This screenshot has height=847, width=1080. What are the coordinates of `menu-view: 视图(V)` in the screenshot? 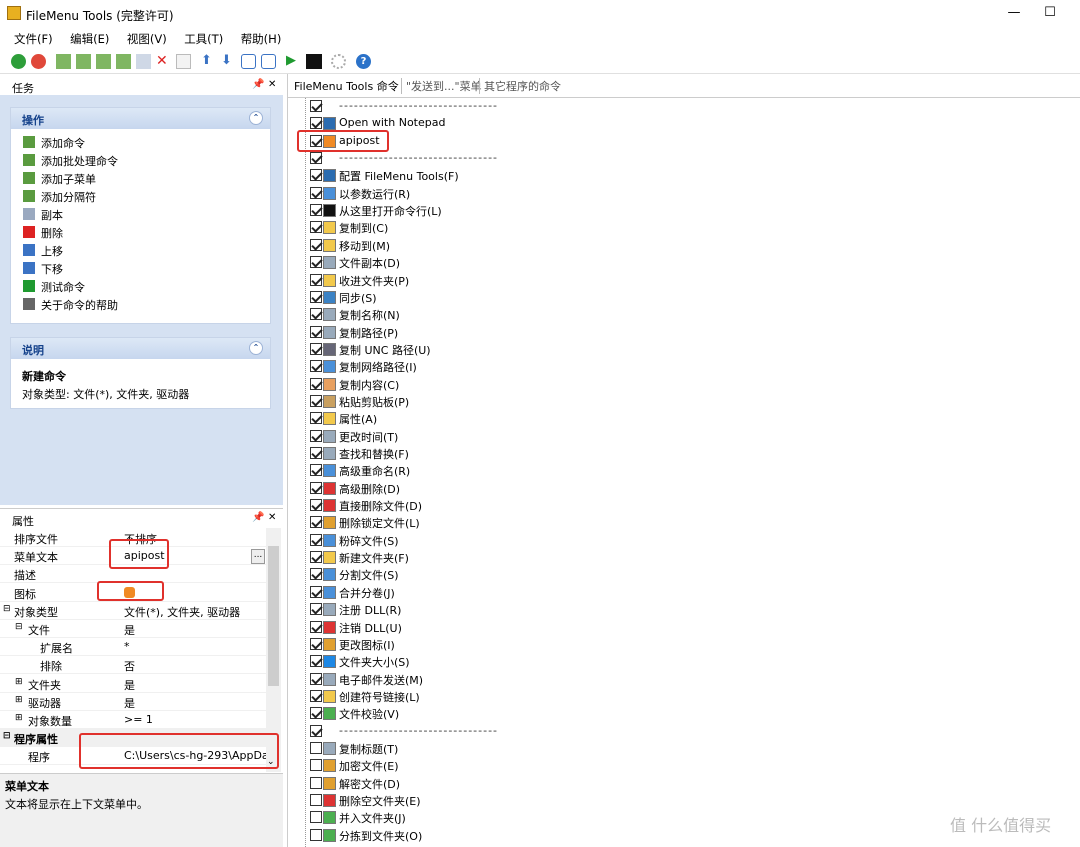 It's located at (147, 37).